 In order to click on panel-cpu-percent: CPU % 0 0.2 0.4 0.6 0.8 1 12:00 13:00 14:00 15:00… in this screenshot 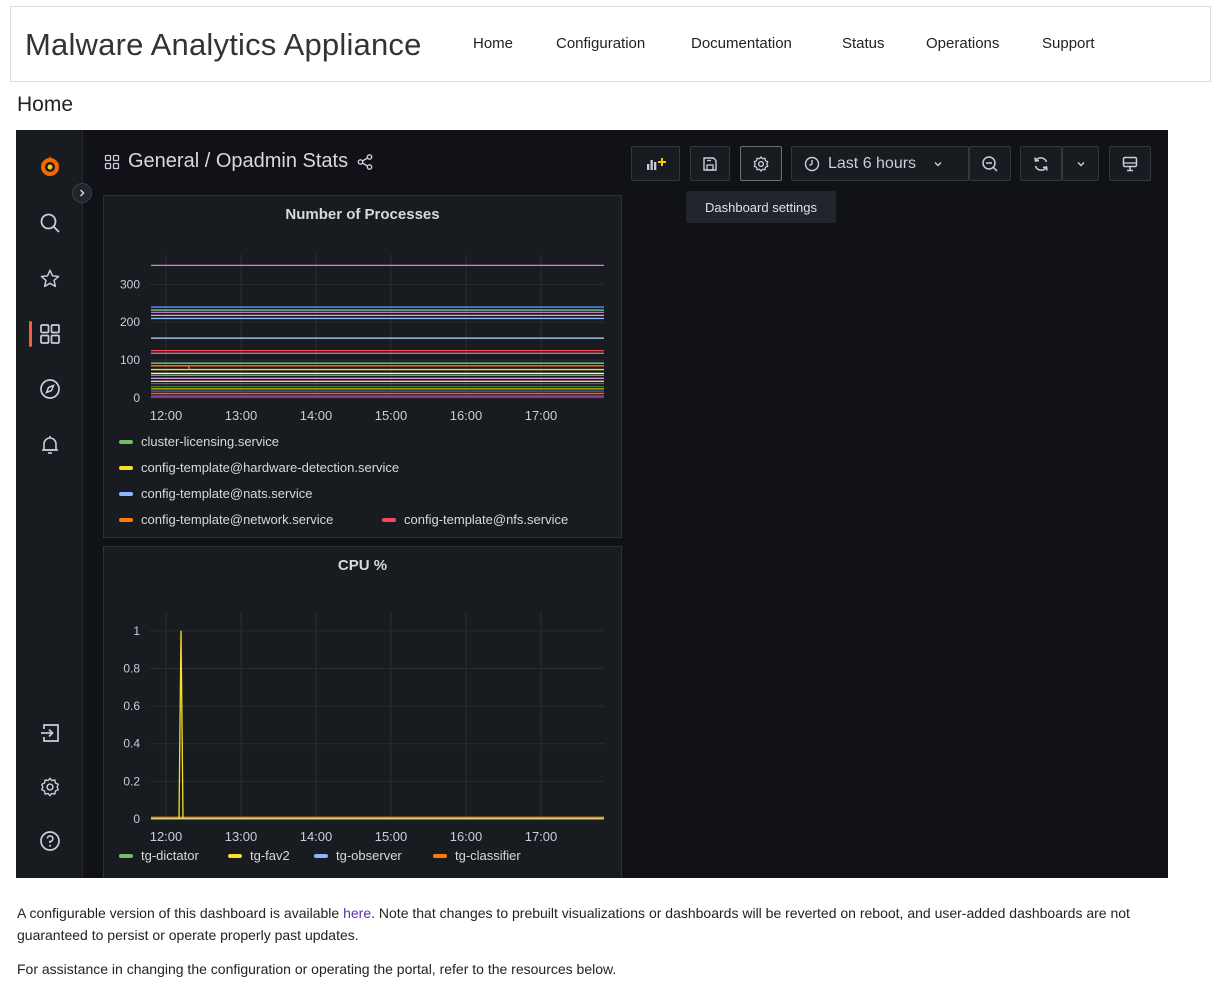, I will do `click(362, 712)`.